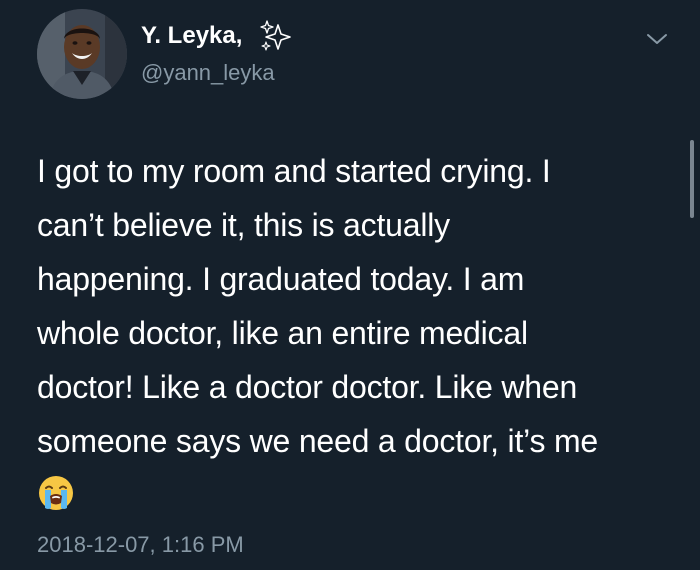 This screenshot has width=700, height=570. Describe the element at coordinates (692, 179) in the screenshot. I see `scrollbar` at that location.